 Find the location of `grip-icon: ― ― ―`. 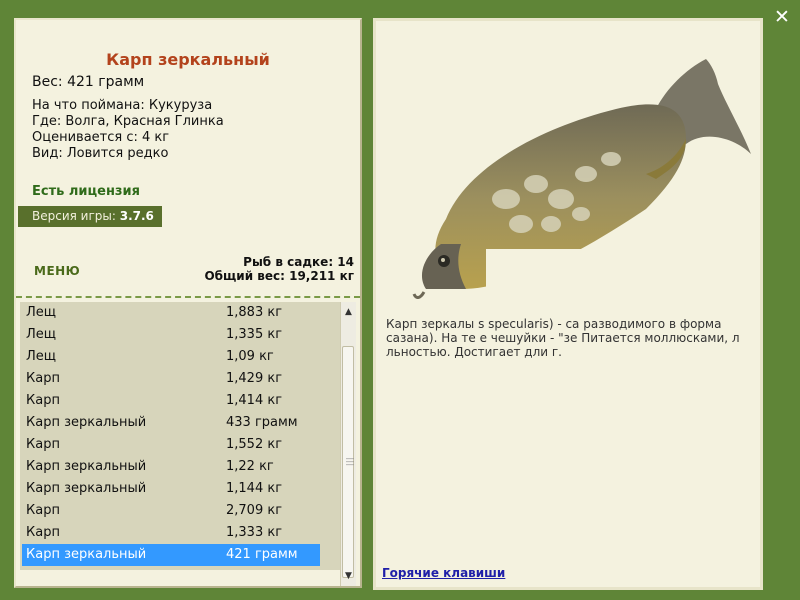

grip-icon: ― ― ― is located at coordinates (350, 461).